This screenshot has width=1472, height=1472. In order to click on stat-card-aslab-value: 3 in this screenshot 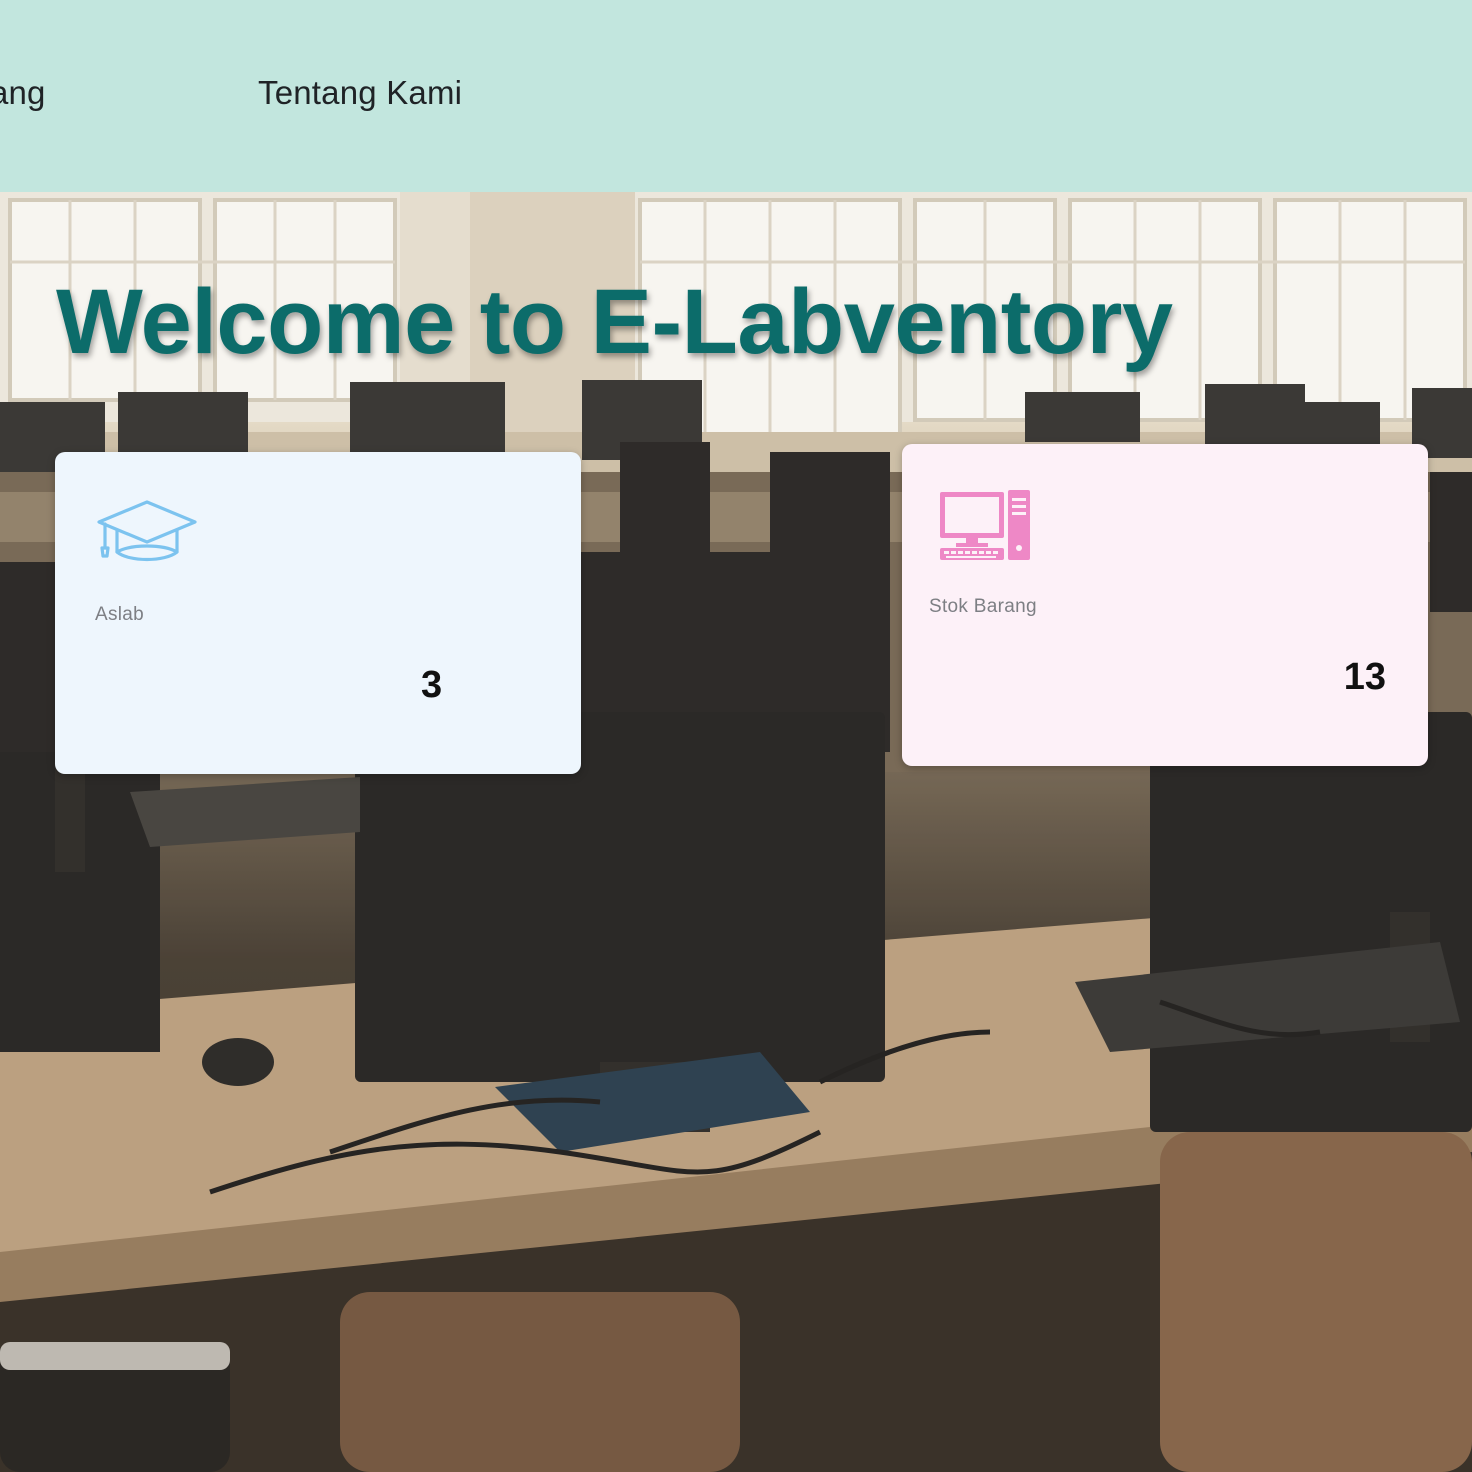, I will do `click(432, 685)`.